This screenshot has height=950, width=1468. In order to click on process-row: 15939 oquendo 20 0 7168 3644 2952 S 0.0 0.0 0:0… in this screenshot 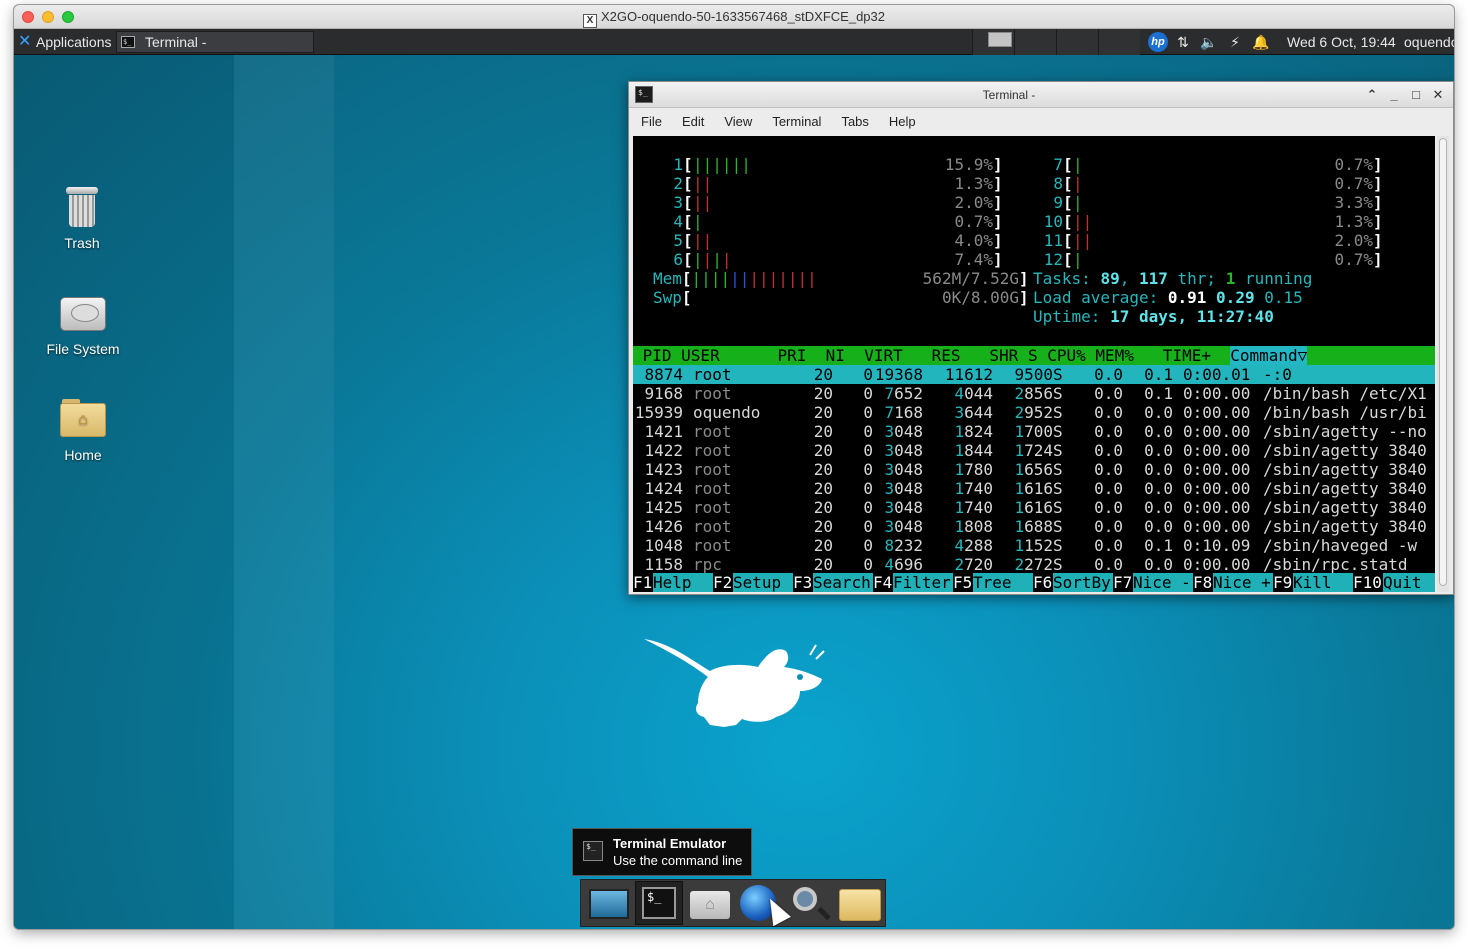, I will do `click(1034, 412)`.